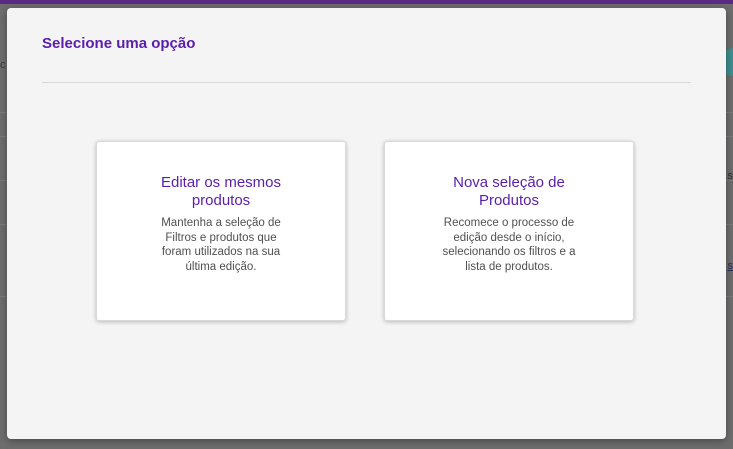  I want to click on modal-title: Selecione uma opção, so click(119, 43).